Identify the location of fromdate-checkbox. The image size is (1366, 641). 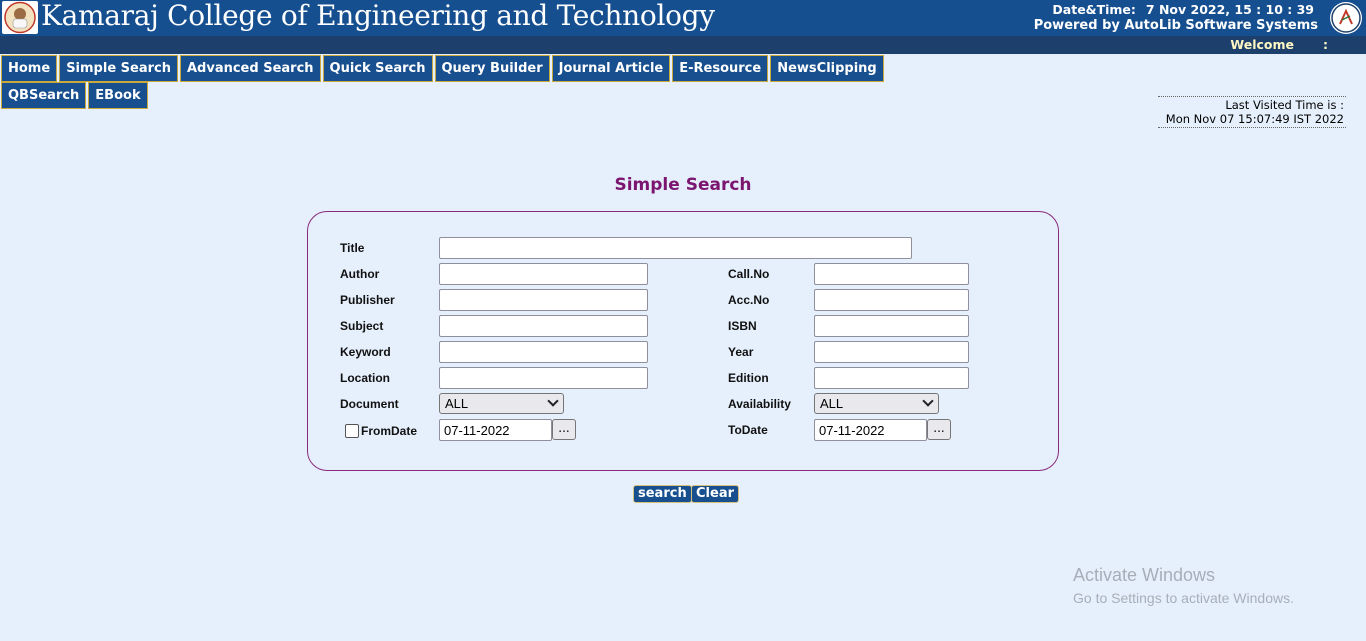
(352, 431).